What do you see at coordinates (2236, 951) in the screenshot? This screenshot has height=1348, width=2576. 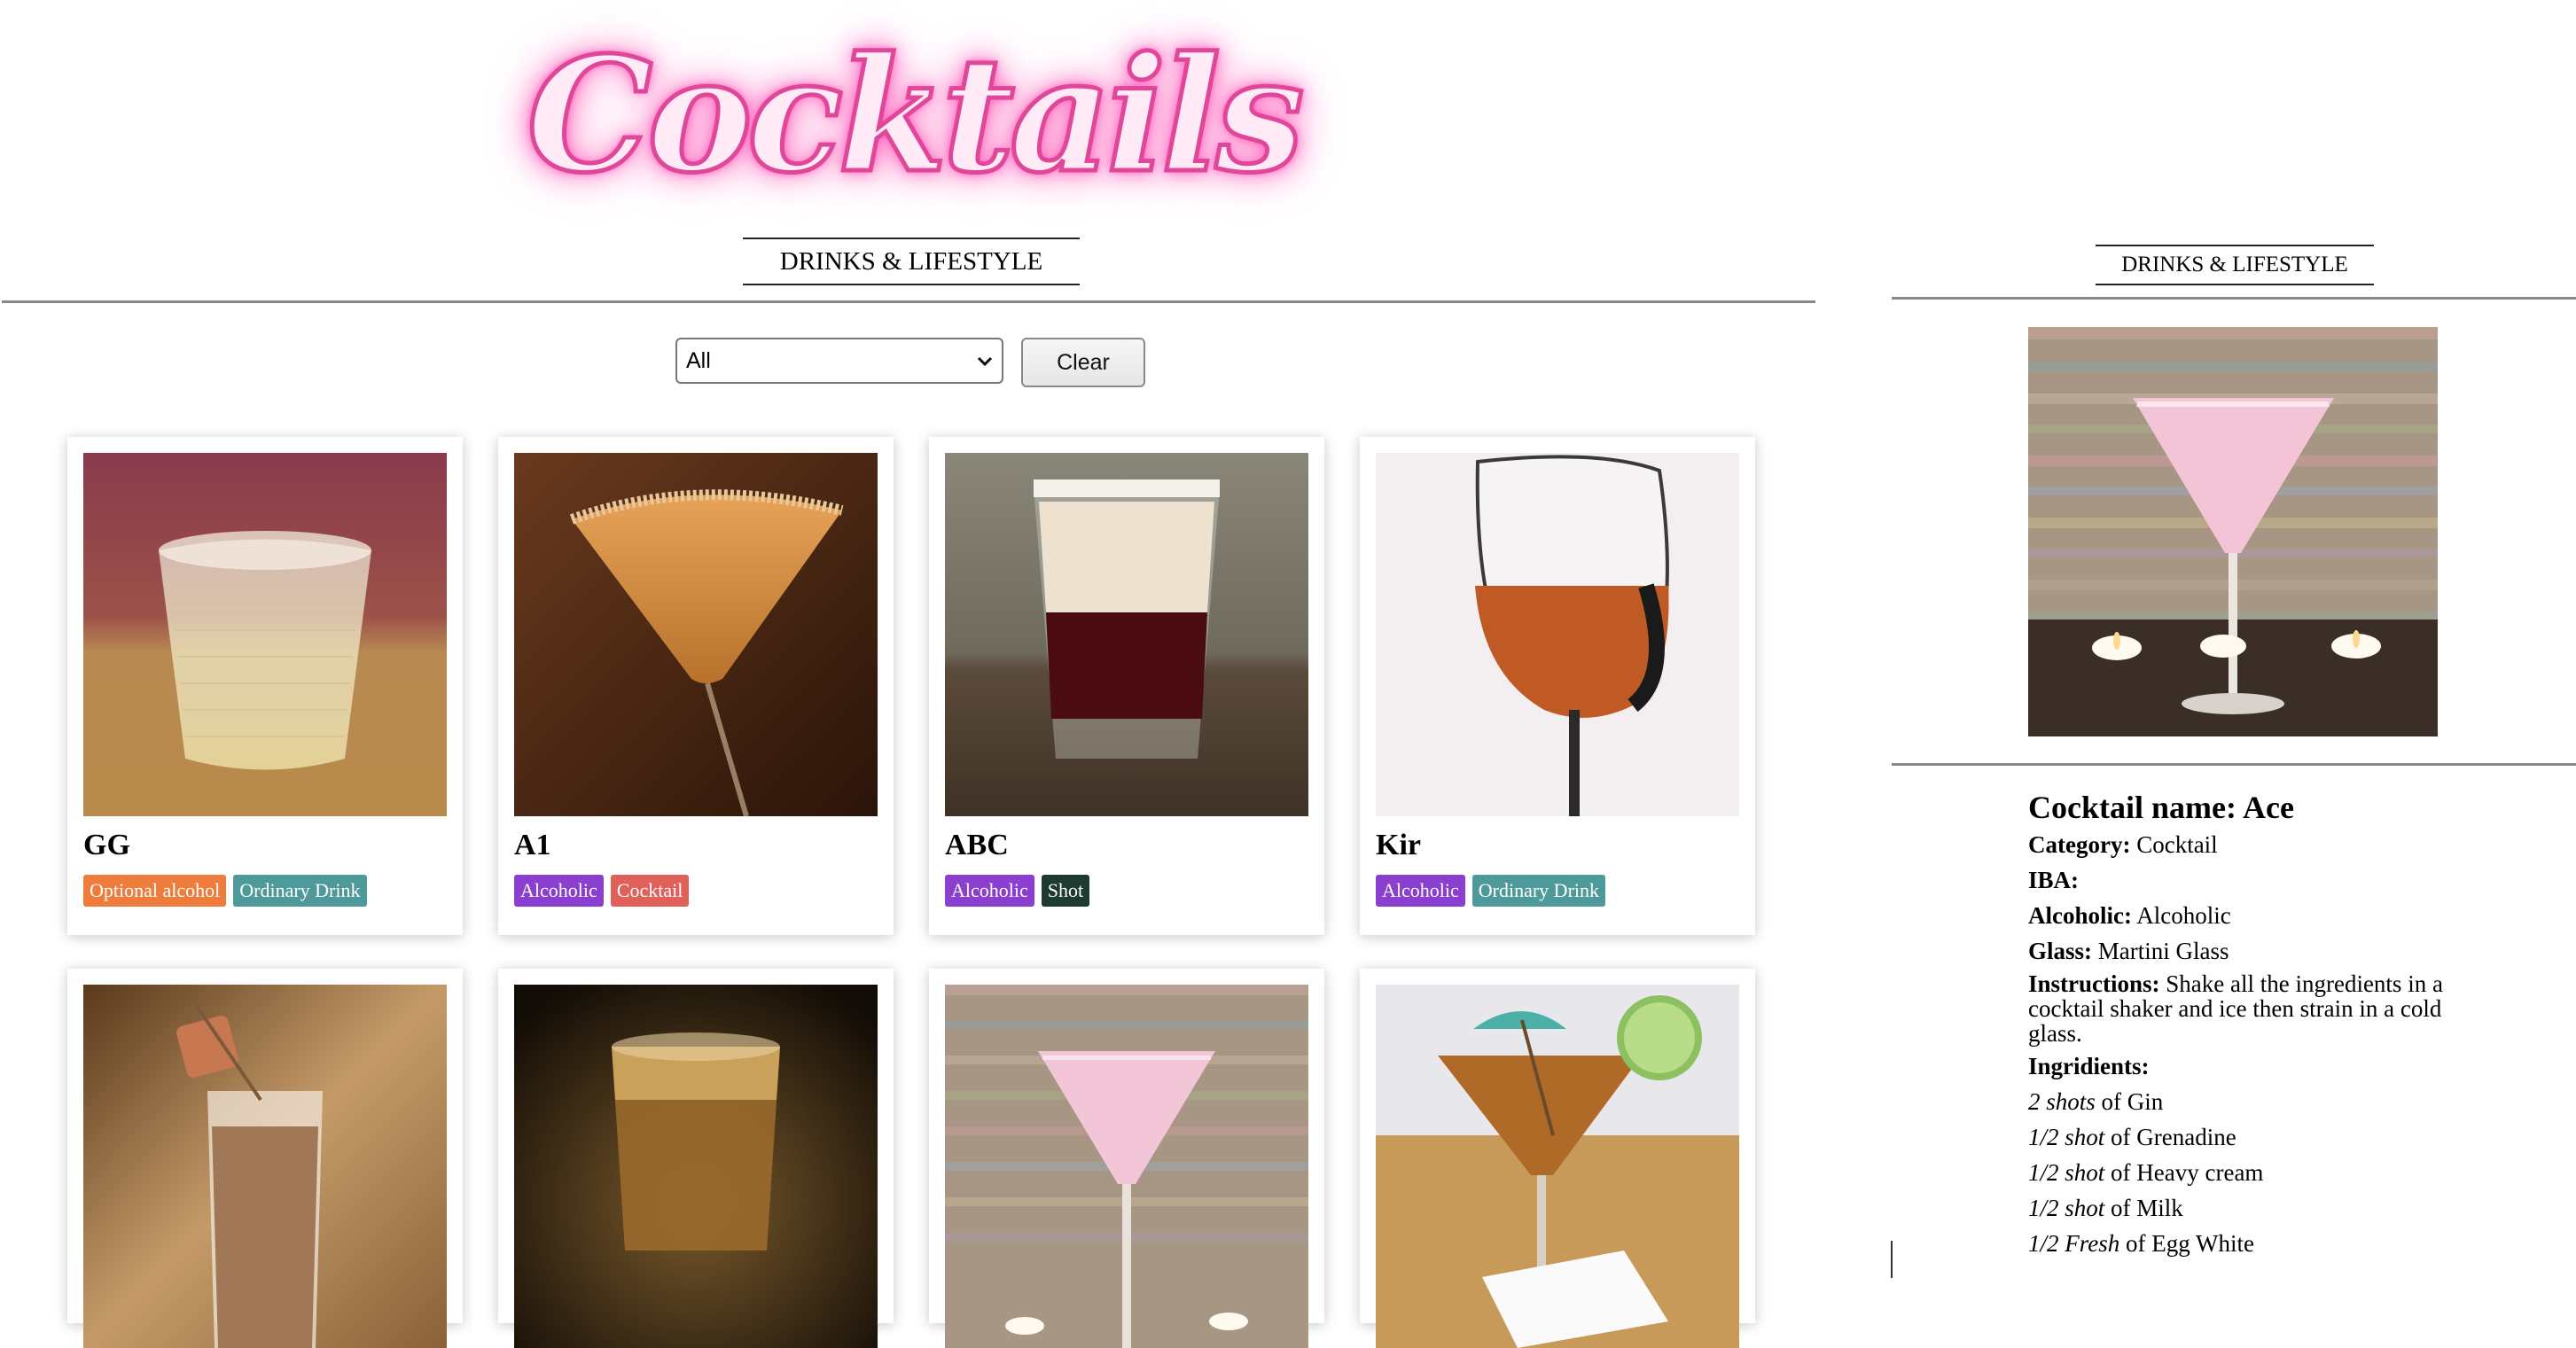 I see `glass-row: Glass: Martini Glass` at bounding box center [2236, 951].